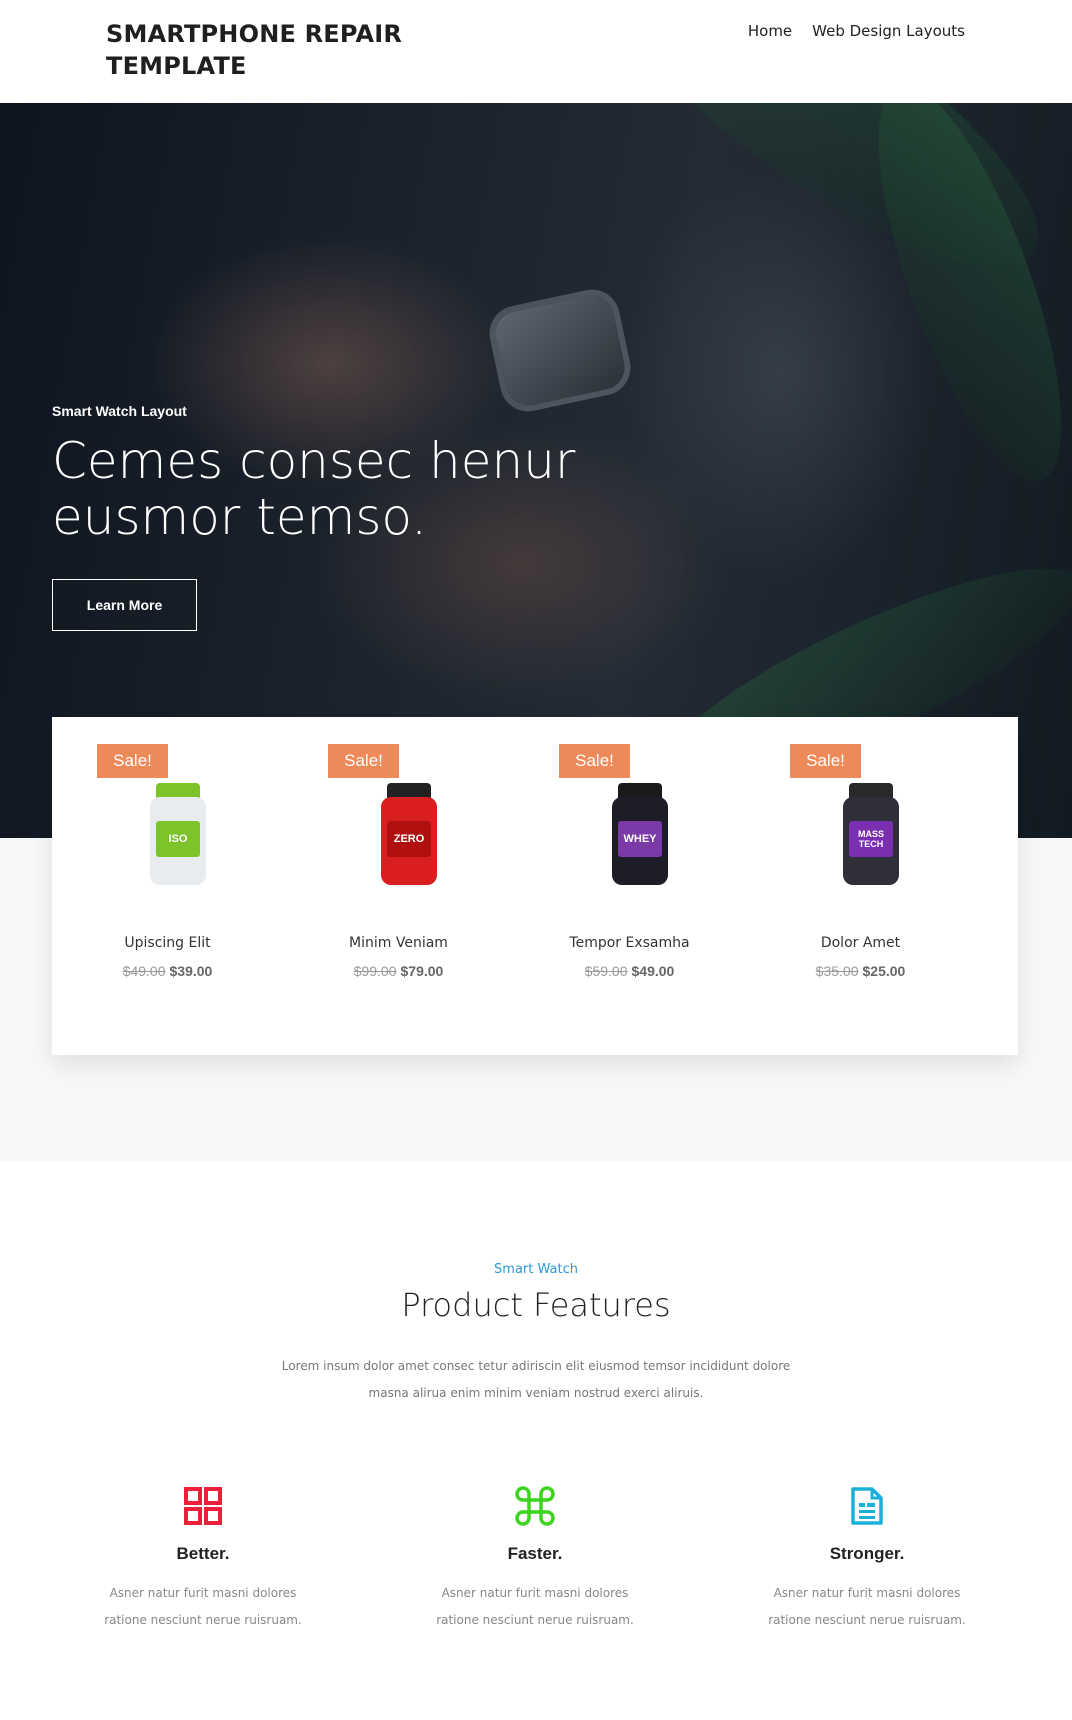  I want to click on feature-title: Faster., so click(535, 1553).